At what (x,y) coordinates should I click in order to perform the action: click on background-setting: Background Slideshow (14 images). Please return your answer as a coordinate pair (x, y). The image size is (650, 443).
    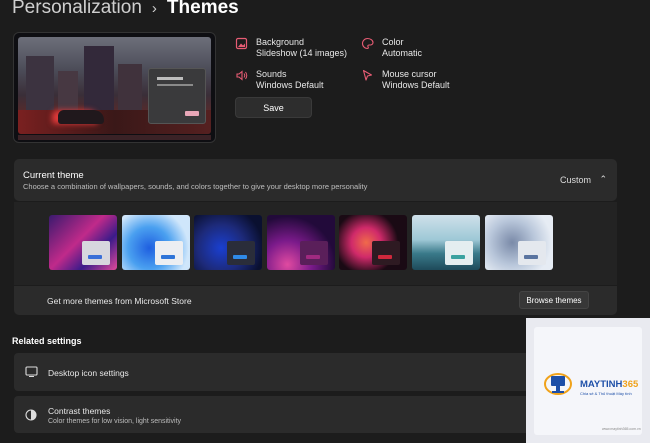
    Looking at the image, I should click on (291, 48).